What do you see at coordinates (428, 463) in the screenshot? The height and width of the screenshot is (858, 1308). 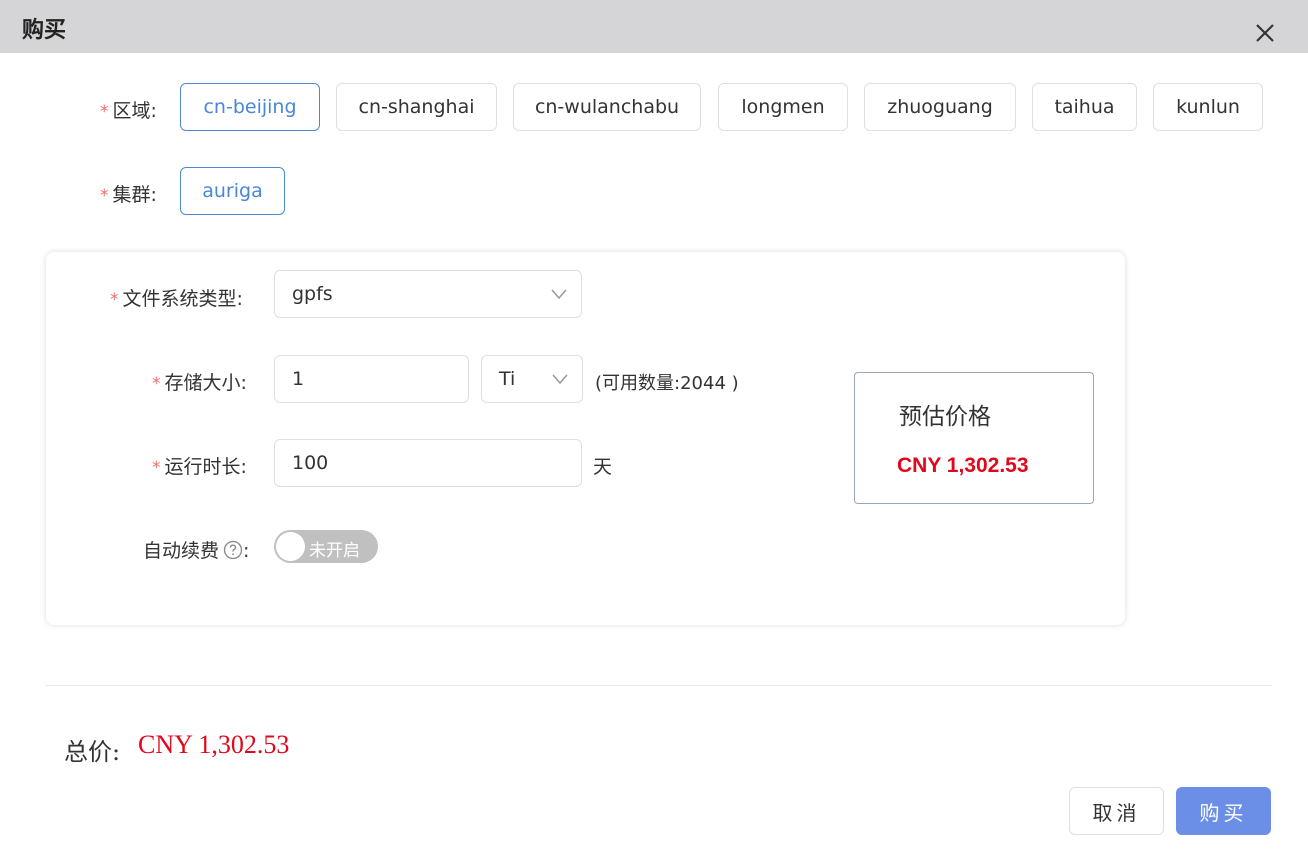 I see `duration-input: 100` at bounding box center [428, 463].